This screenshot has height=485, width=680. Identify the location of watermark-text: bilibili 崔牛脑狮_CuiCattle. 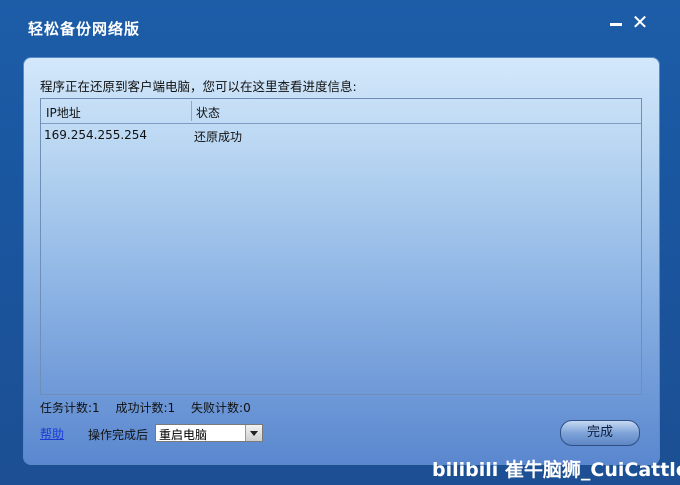
(556, 470).